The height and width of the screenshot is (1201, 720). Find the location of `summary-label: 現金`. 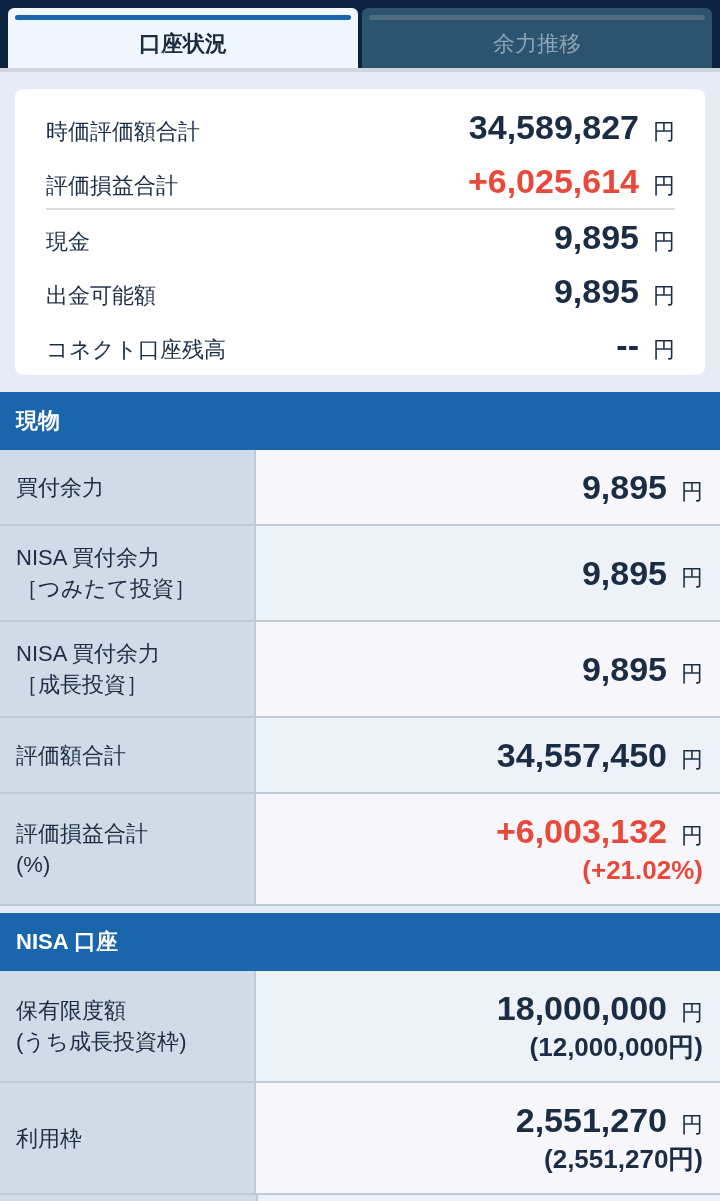

summary-label: 現金 is located at coordinates (68, 242).